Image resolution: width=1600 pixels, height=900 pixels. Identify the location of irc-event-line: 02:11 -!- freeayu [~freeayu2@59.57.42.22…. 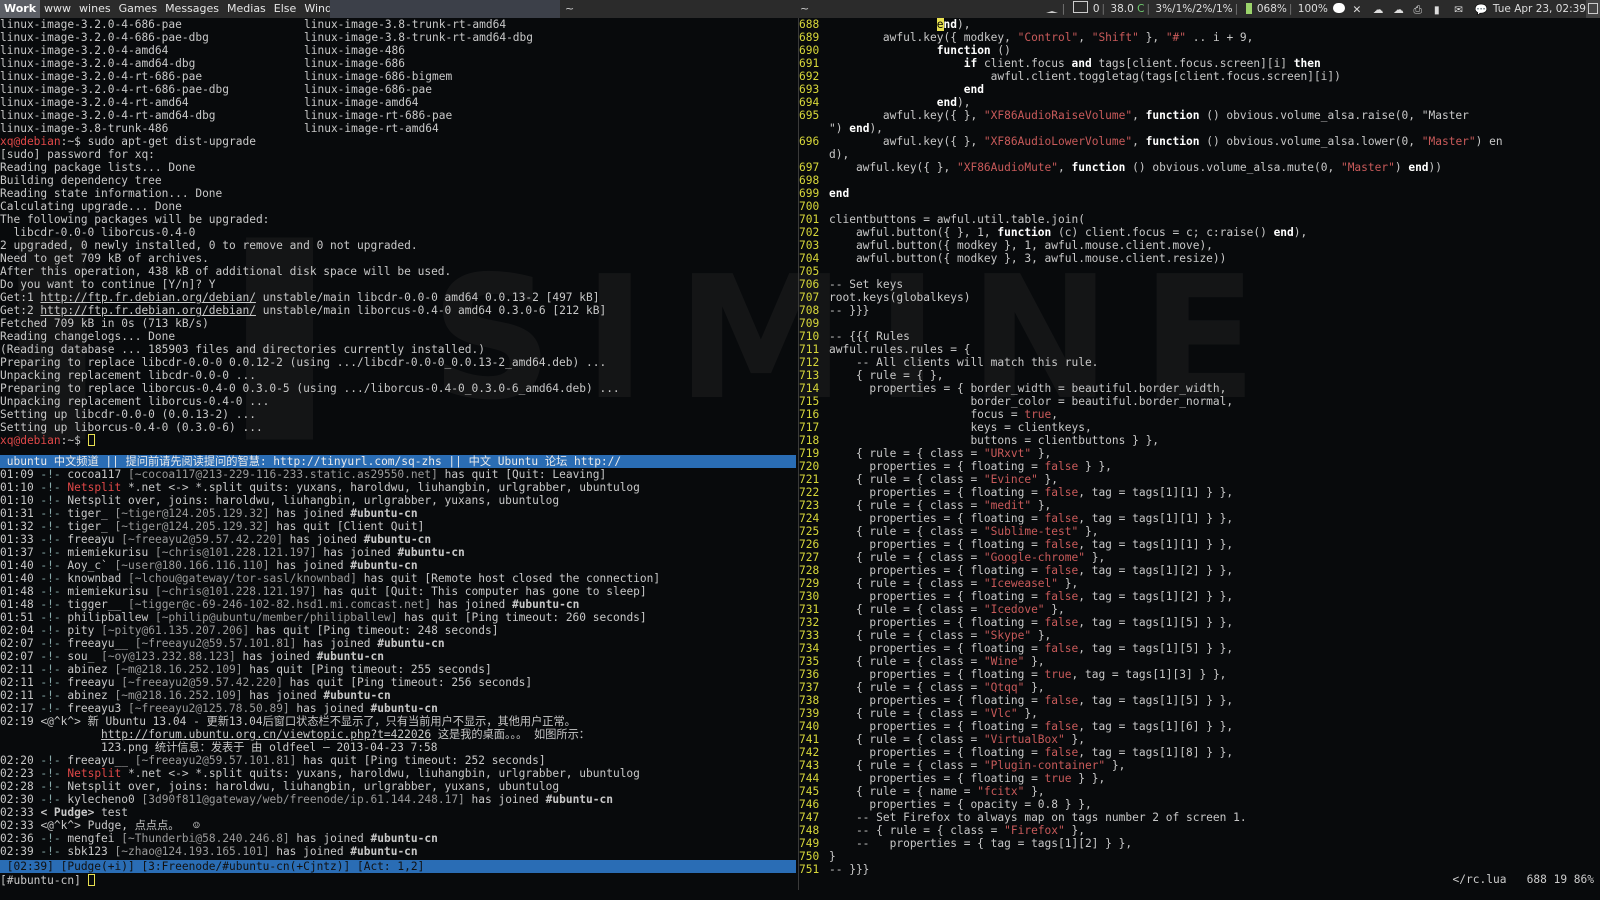
(398, 682).